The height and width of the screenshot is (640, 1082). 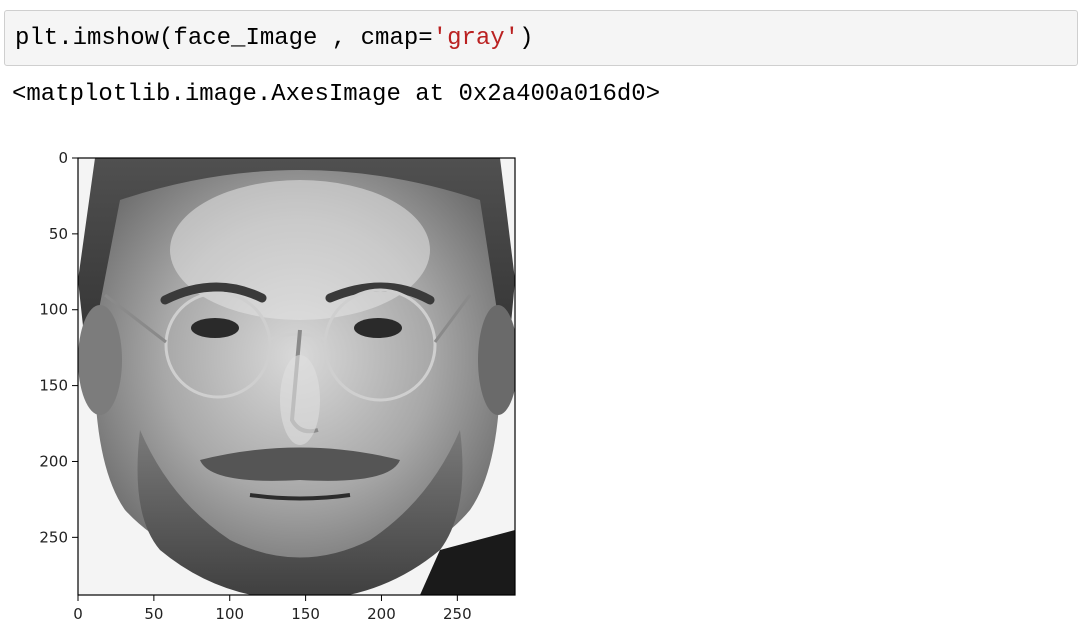 I want to click on y-tick-label: 50, so click(x=58, y=234).